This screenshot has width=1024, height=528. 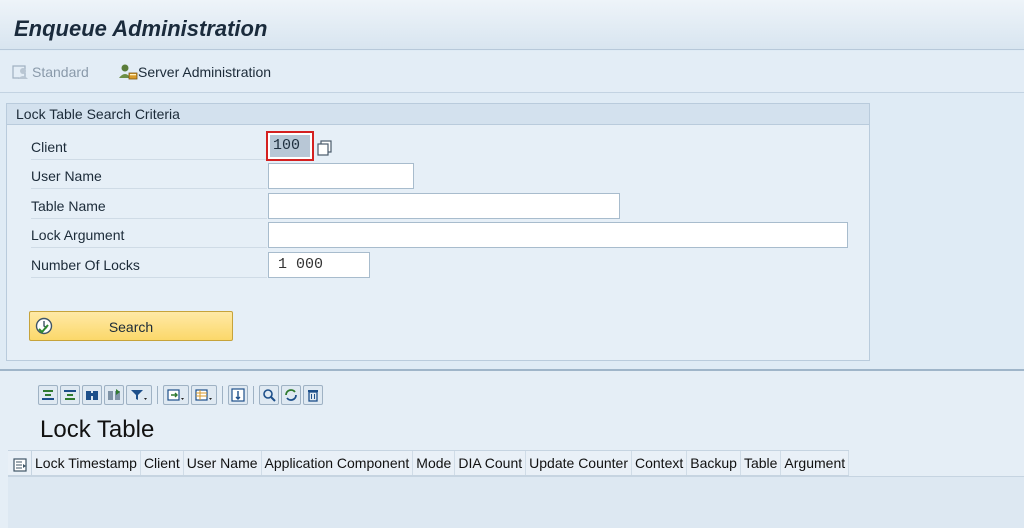 What do you see at coordinates (516, 502) in the screenshot?
I see `table-body` at bounding box center [516, 502].